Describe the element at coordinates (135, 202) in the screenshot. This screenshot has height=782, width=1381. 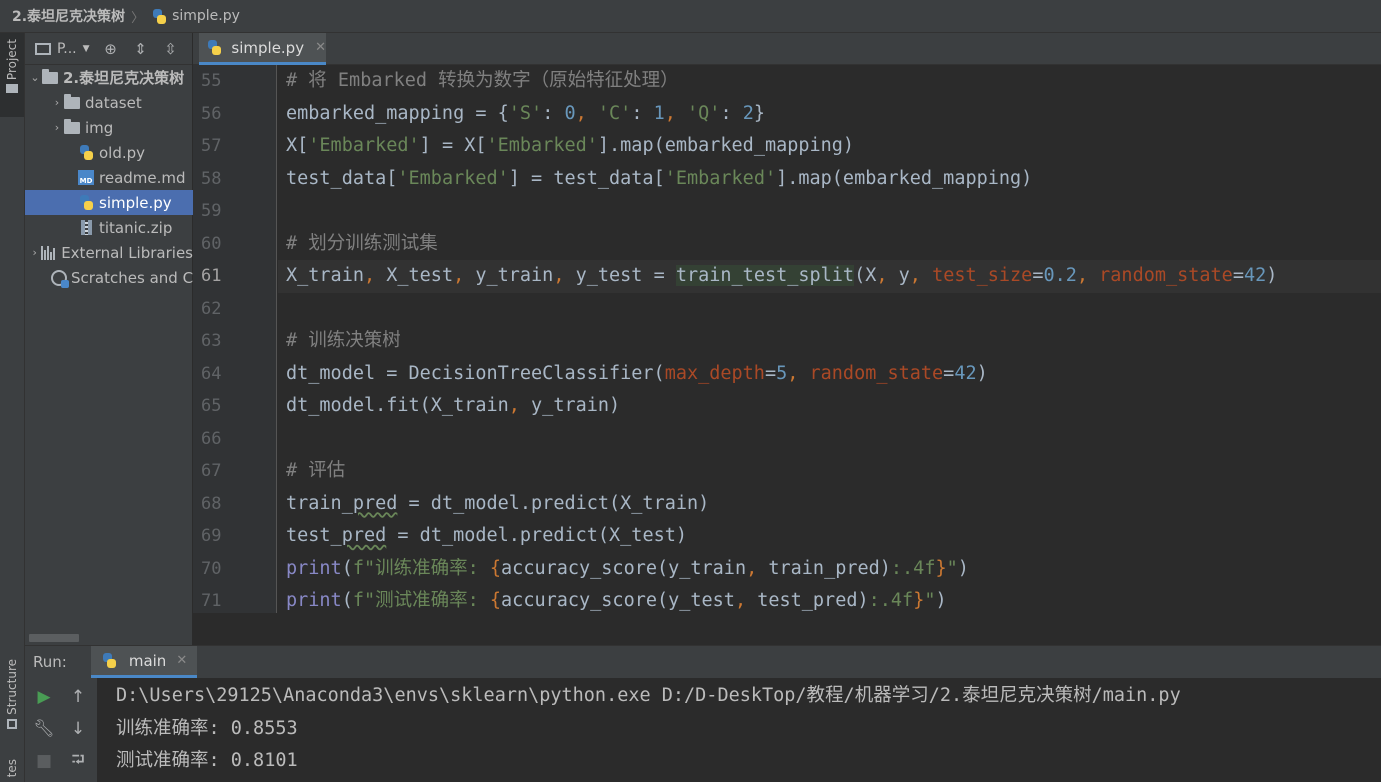
I see `tree-item-label: simple.py` at that location.